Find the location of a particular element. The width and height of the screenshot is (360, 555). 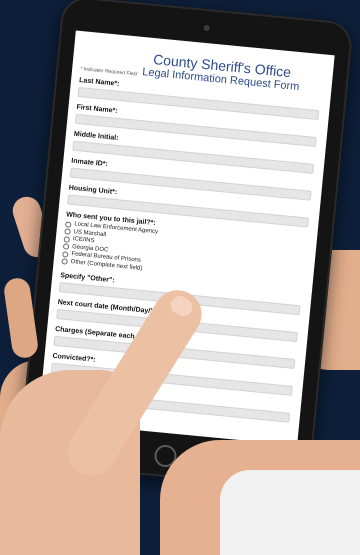

sleeve-cuff is located at coordinates (290, 512).